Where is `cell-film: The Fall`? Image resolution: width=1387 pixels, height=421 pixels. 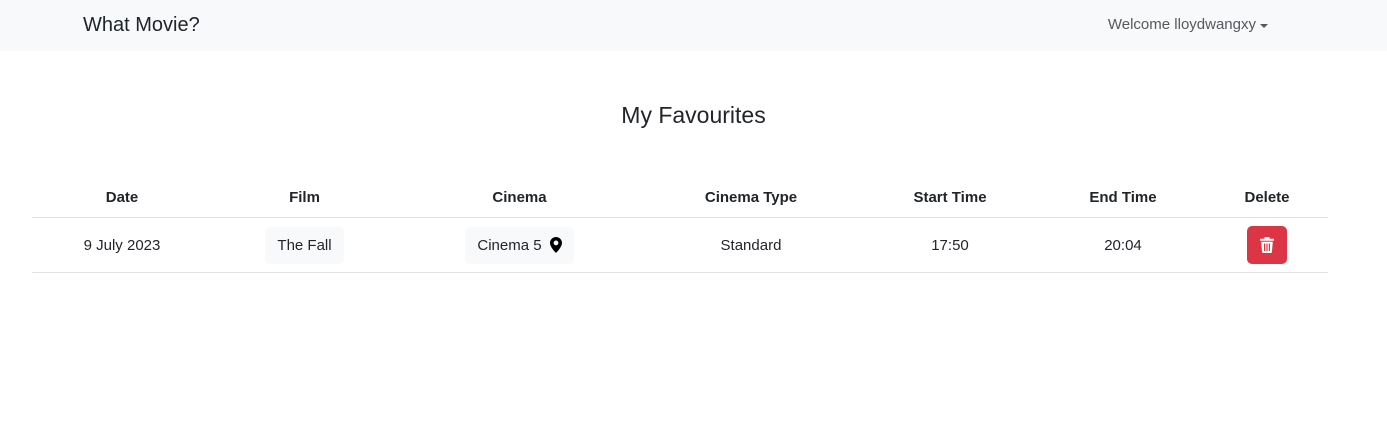 cell-film: The Fall is located at coordinates (304, 245).